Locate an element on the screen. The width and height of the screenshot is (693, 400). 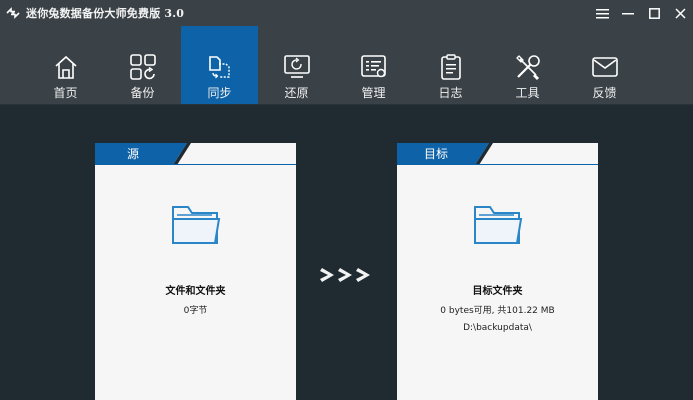
tab-sync: 同步 is located at coordinates (219, 65).